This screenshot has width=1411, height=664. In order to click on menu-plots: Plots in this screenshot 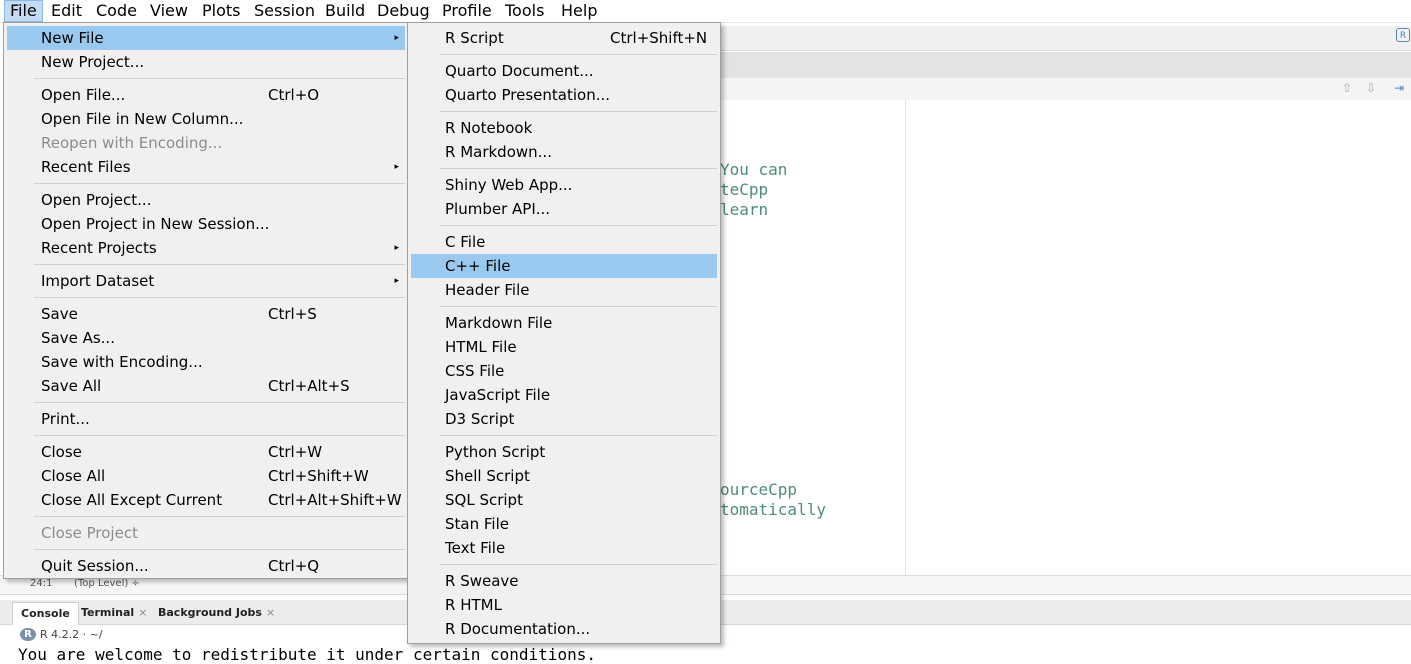, I will do `click(221, 11)`.